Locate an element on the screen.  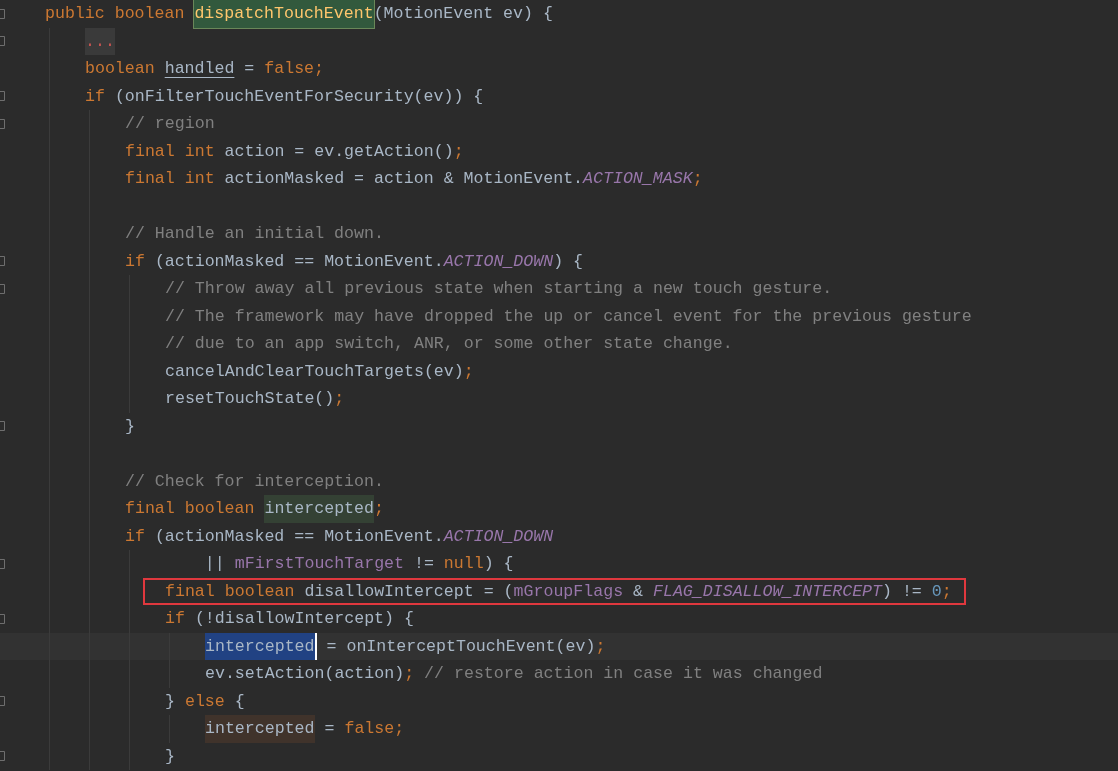
code-comment: // Throw away all previous state when starting a new touch gesture. is located at coordinates (499, 289).